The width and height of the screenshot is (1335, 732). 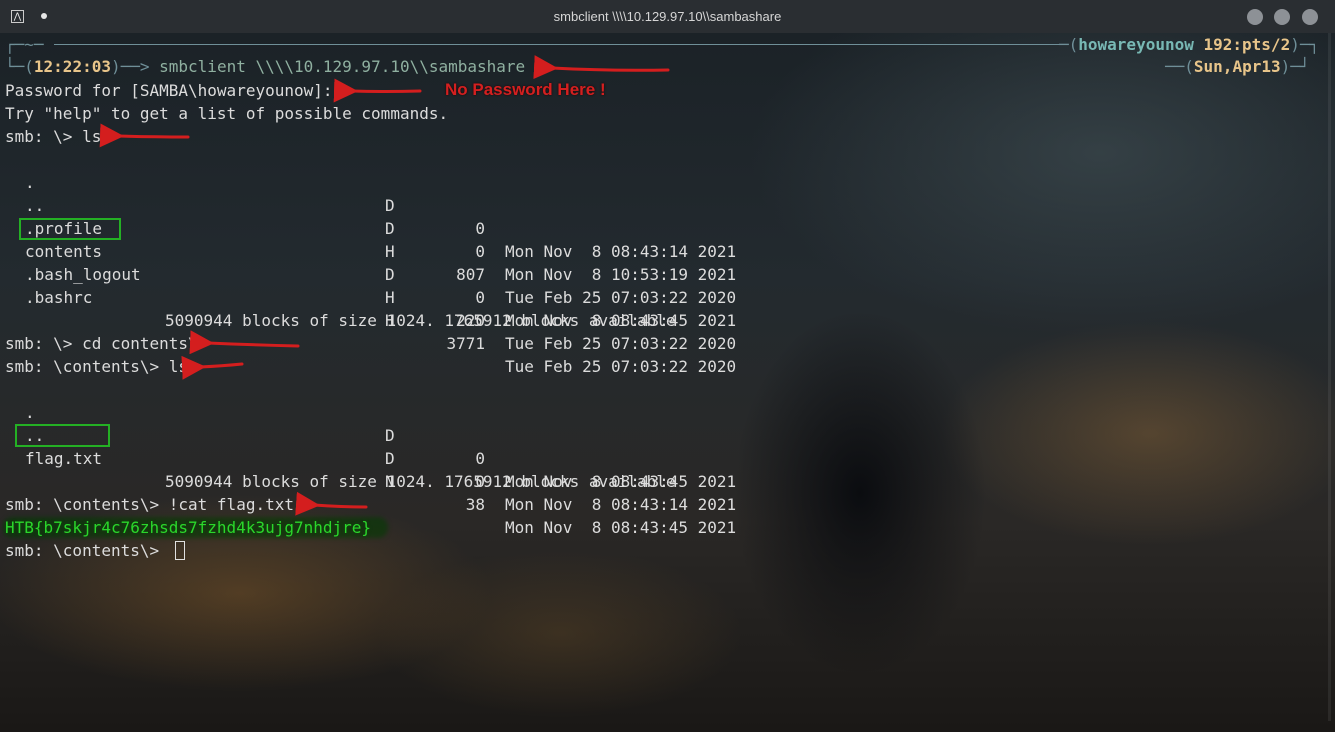 I want to click on title-bar: ⋀ smbclient \\\\10.129.97.10\\sambashare, so click(x=667, y=16).